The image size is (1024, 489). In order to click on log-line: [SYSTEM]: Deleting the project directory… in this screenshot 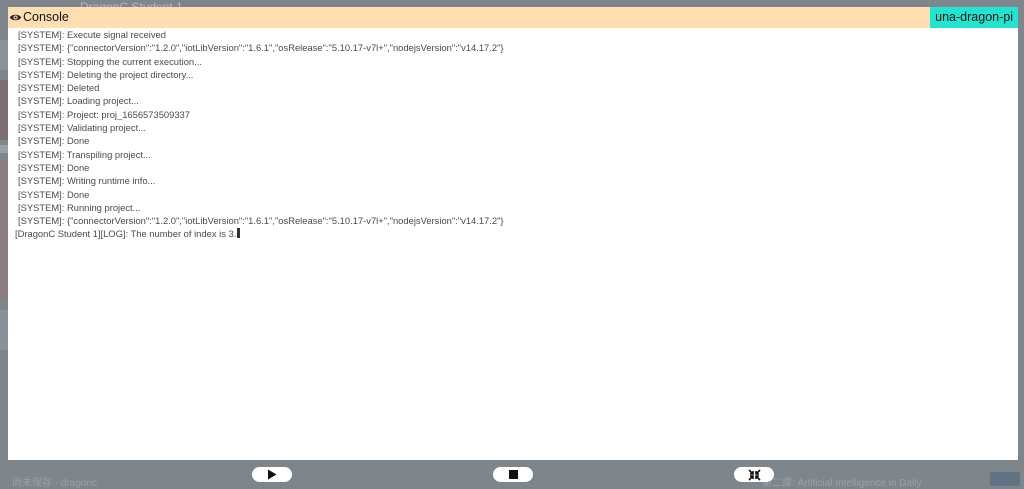, I will do `click(106, 74)`.